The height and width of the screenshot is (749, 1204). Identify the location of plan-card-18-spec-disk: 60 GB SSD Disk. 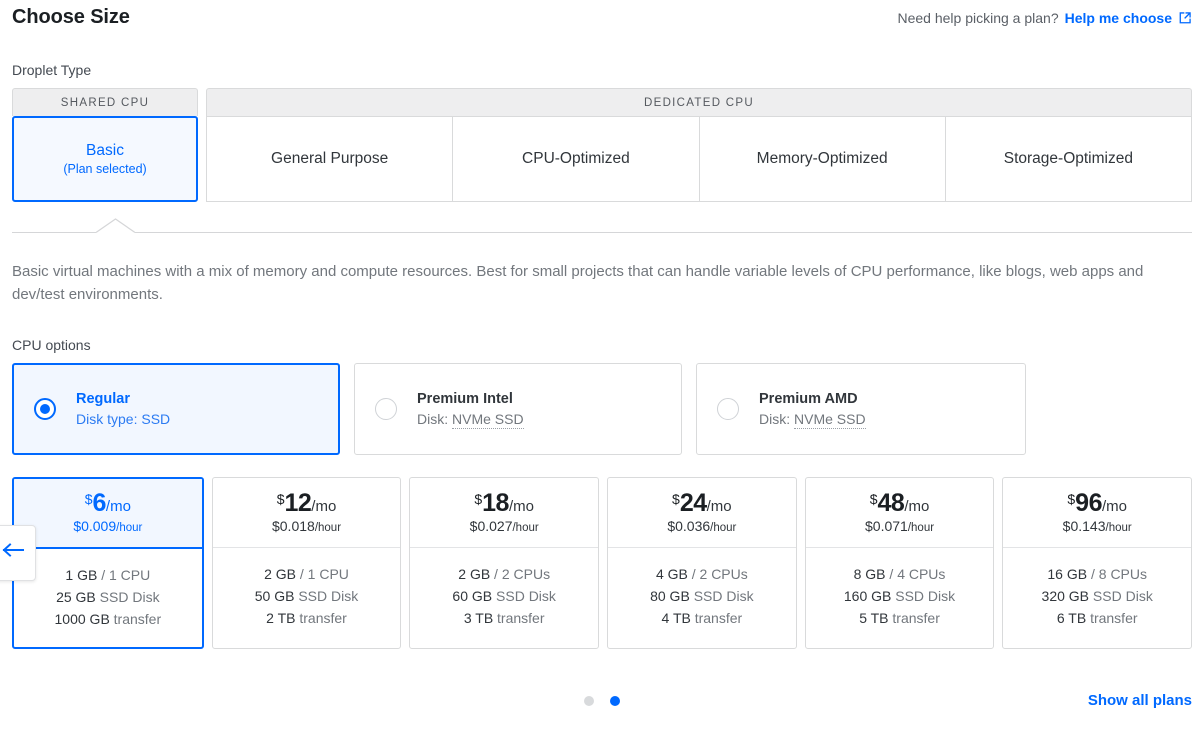
(504, 596).